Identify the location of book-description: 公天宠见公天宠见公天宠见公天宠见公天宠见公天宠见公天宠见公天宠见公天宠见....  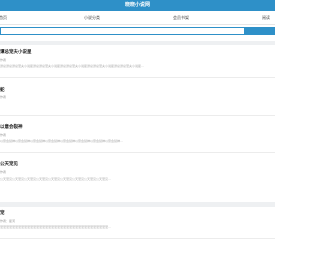
(55, 179).